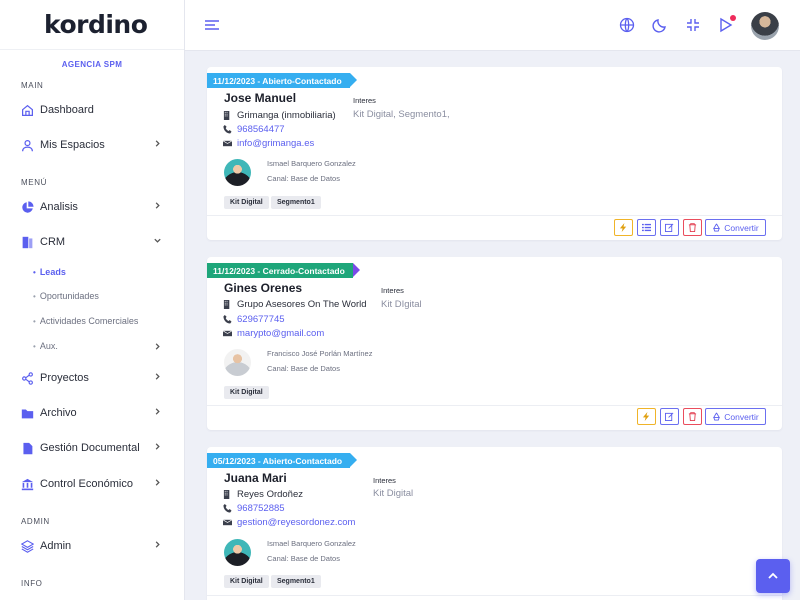 The image size is (800, 600). I want to click on edit-icon, so click(669, 227).